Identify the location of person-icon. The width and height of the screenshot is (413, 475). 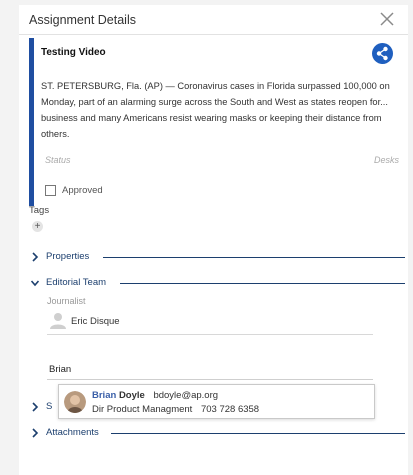
(58, 321).